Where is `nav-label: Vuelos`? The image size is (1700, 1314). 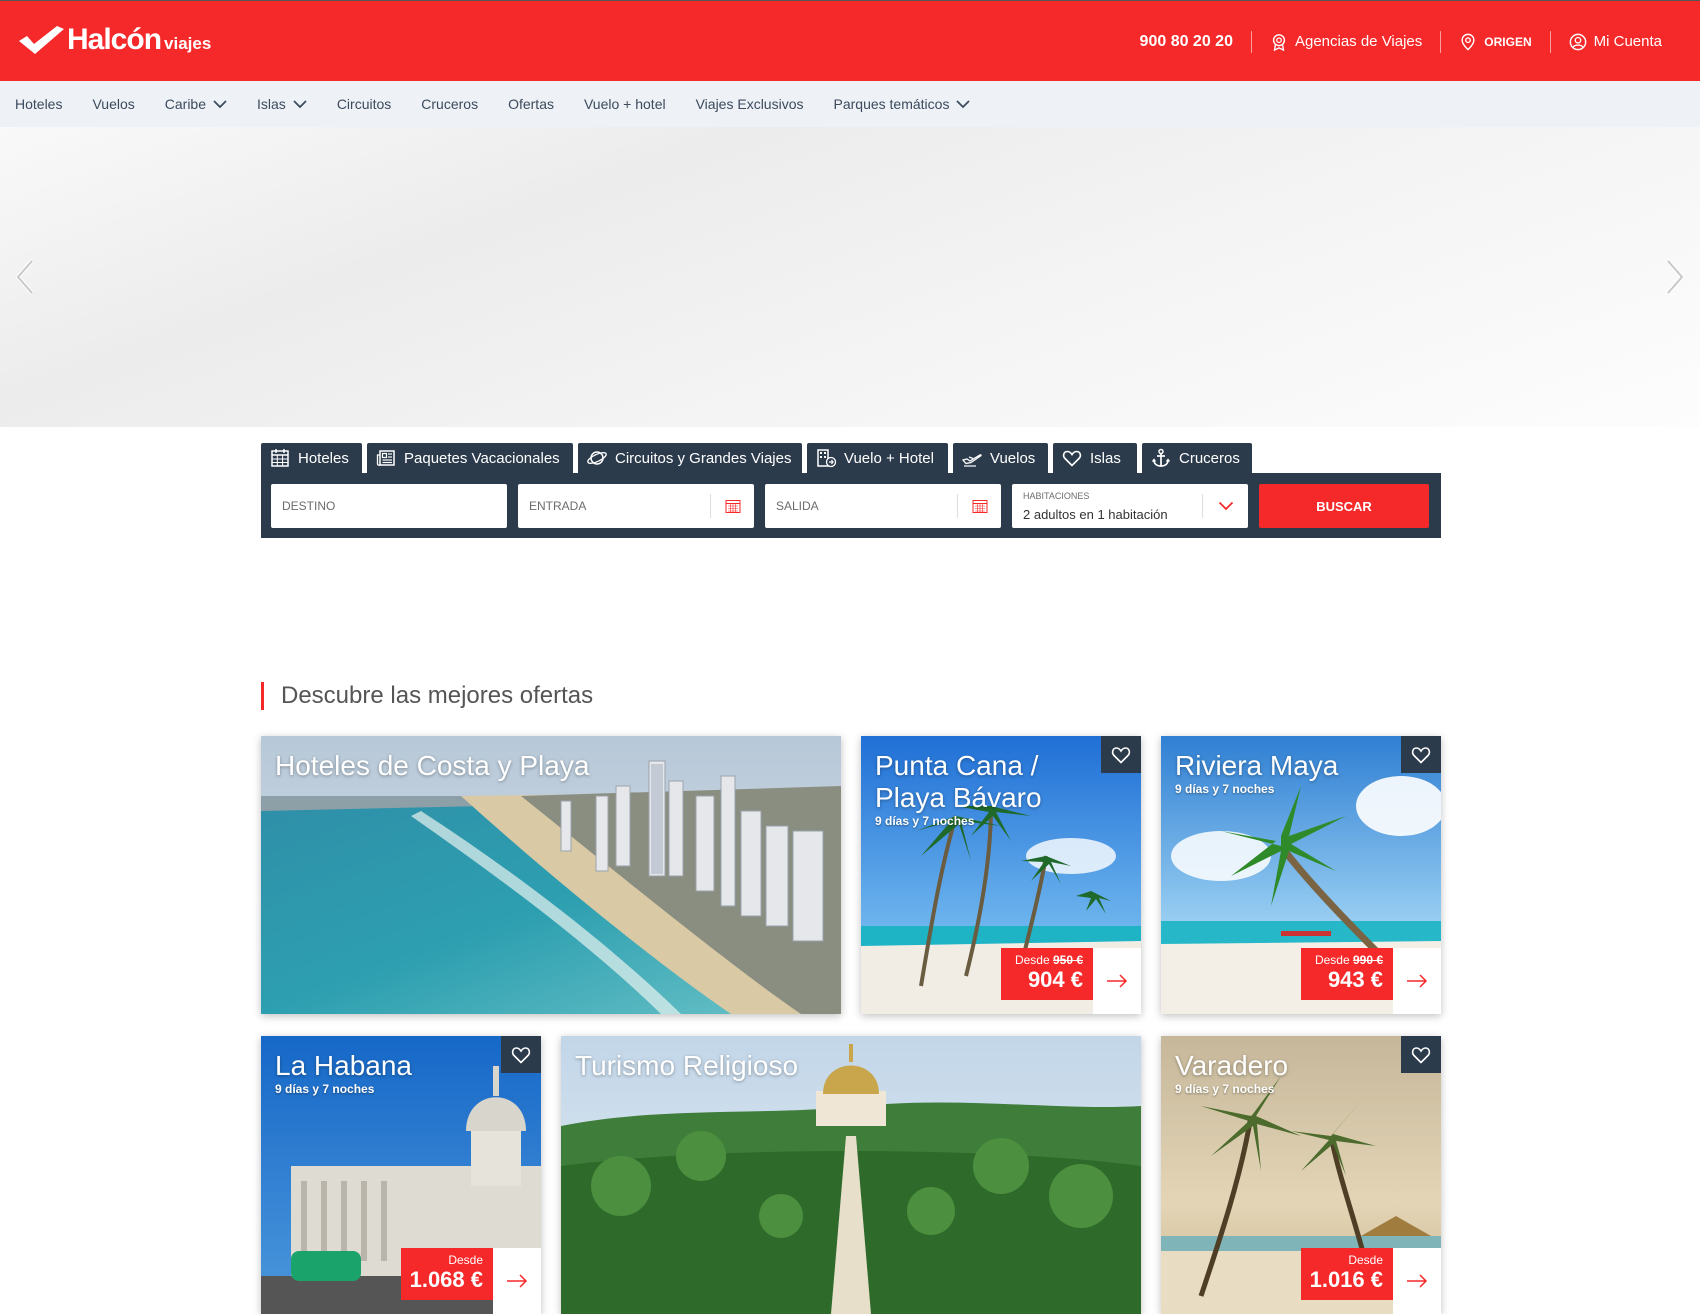
nav-label: Vuelos is located at coordinates (113, 104).